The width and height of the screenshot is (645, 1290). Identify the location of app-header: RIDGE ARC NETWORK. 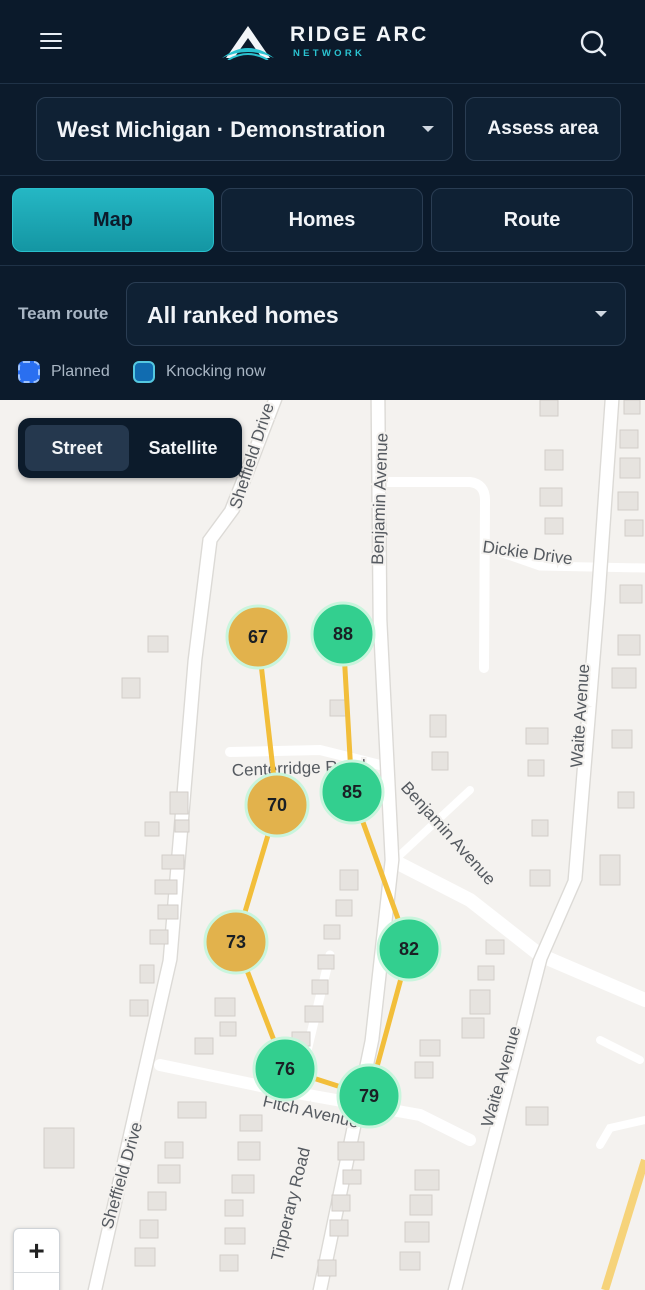
(322, 42).